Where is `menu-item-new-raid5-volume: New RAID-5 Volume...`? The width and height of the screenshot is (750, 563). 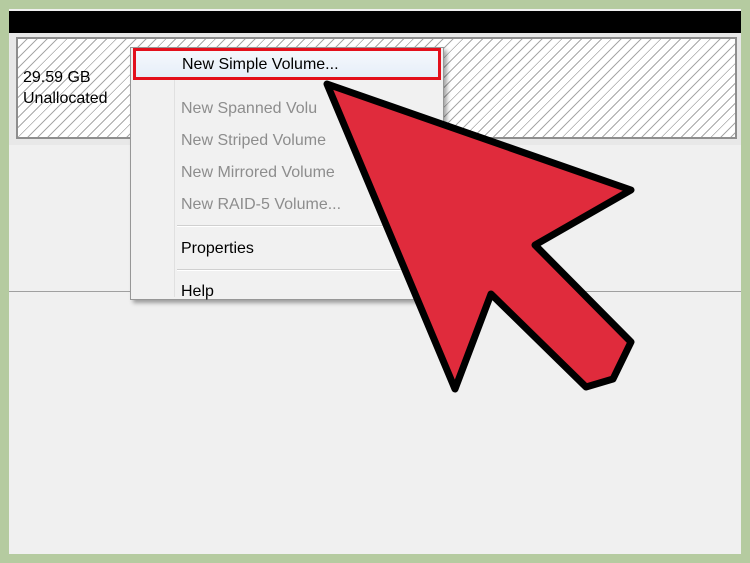 menu-item-new-raid5-volume: New RAID-5 Volume... is located at coordinates (287, 205).